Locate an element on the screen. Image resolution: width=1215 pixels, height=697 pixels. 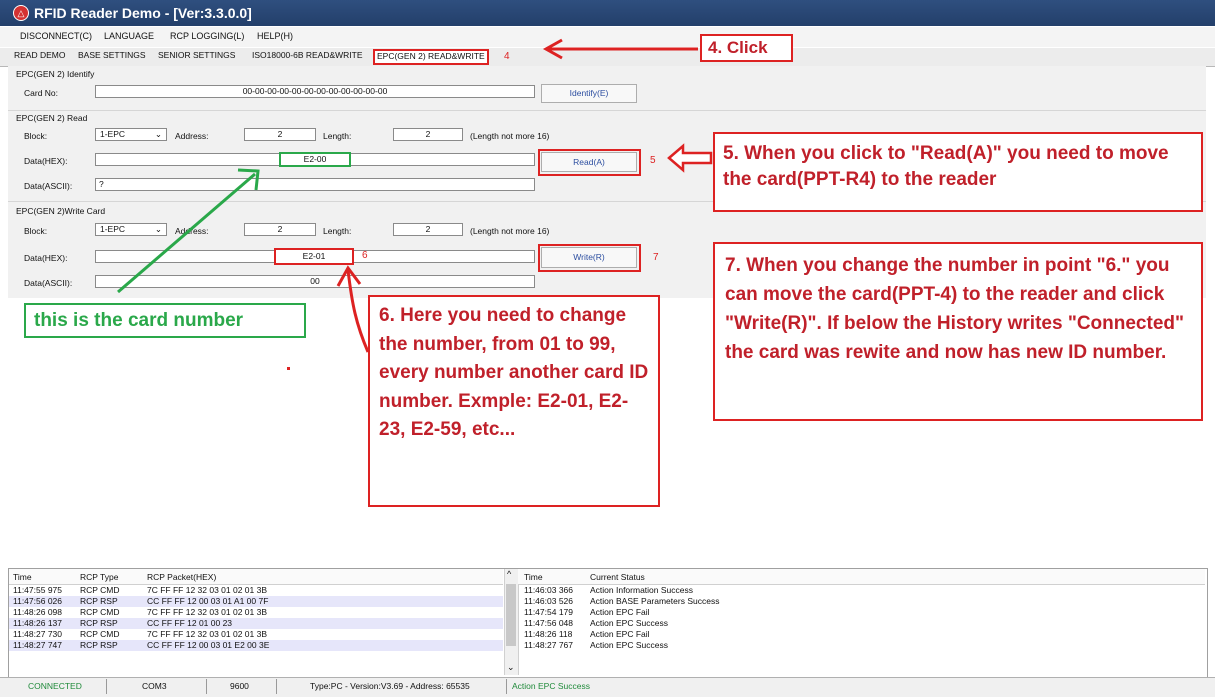
write-length-note: (Length not more 16) is located at coordinates (510, 231).